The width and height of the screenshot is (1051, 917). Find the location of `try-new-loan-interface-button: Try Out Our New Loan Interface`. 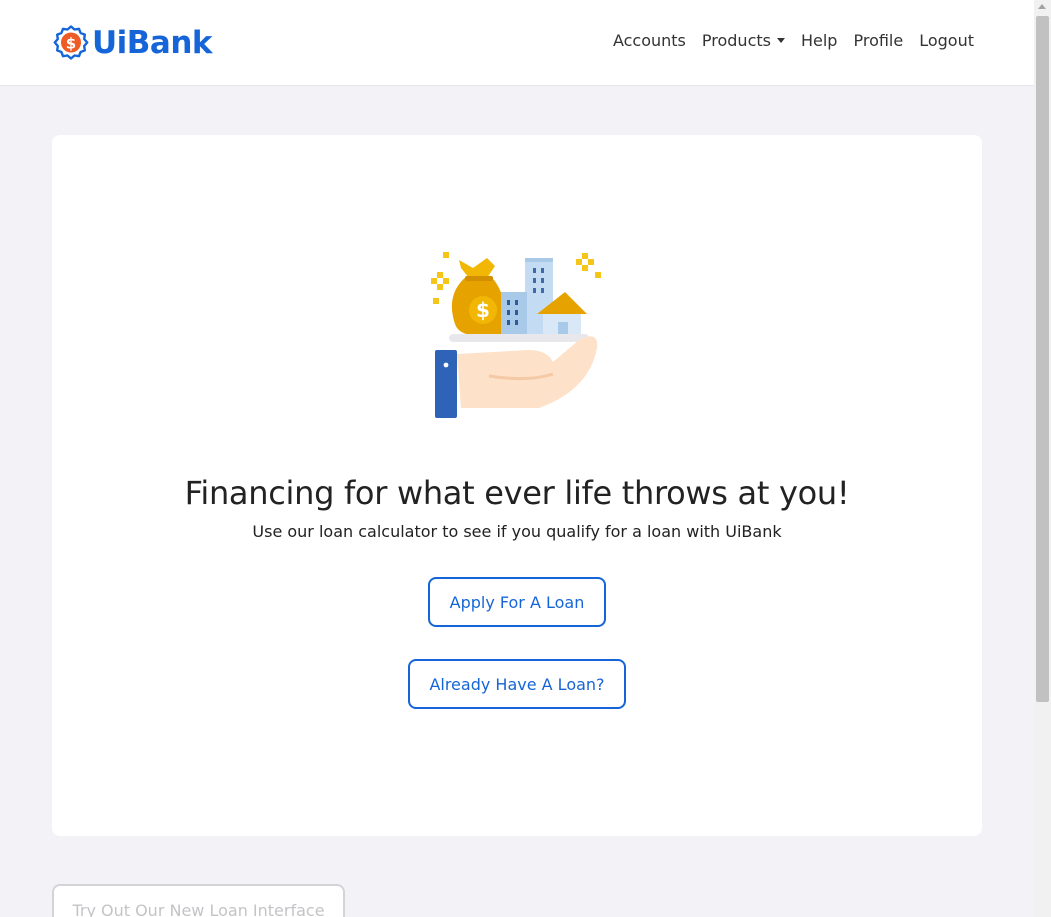

try-new-loan-interface-button: Try Out Our New Loan Interface is located at coordinates (198, 900).